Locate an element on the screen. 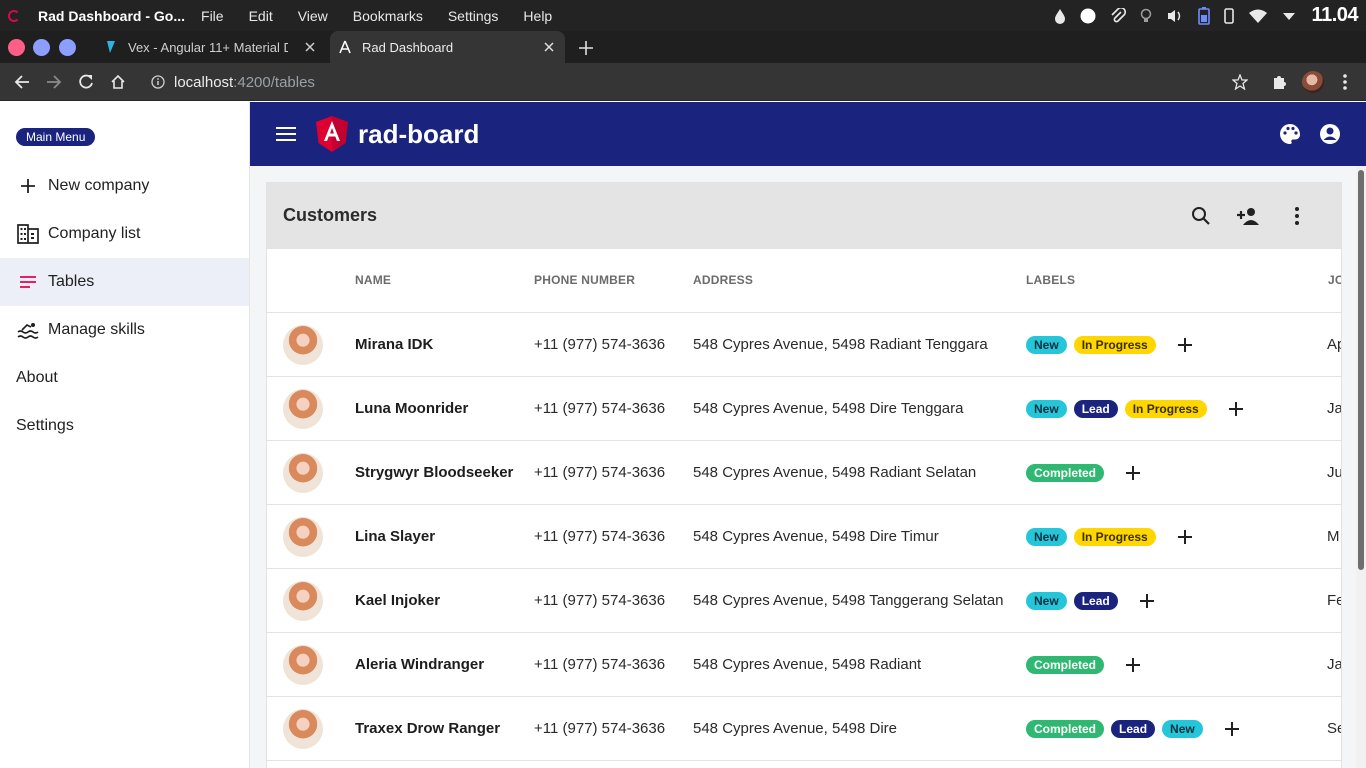 This screenshot has width=1366, height=768. extensions-puzzle-icon is located at coordinates (1279, 82).